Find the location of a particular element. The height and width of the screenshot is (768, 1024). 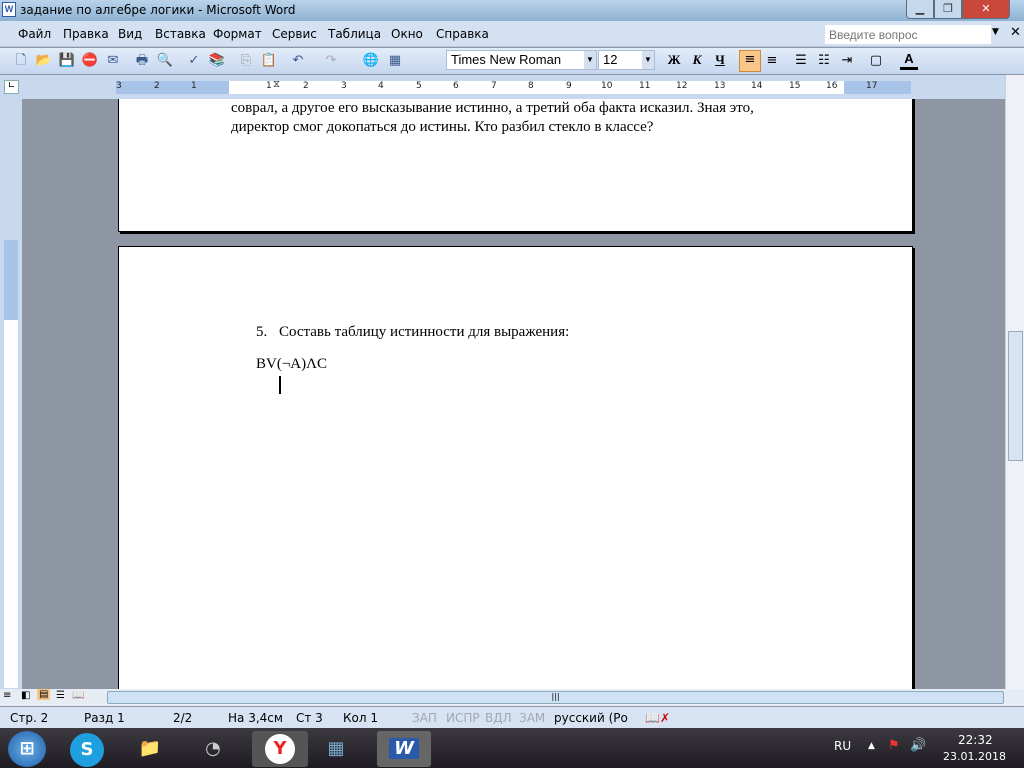

yandex-icon: Y is located at coordinates (280, 749).